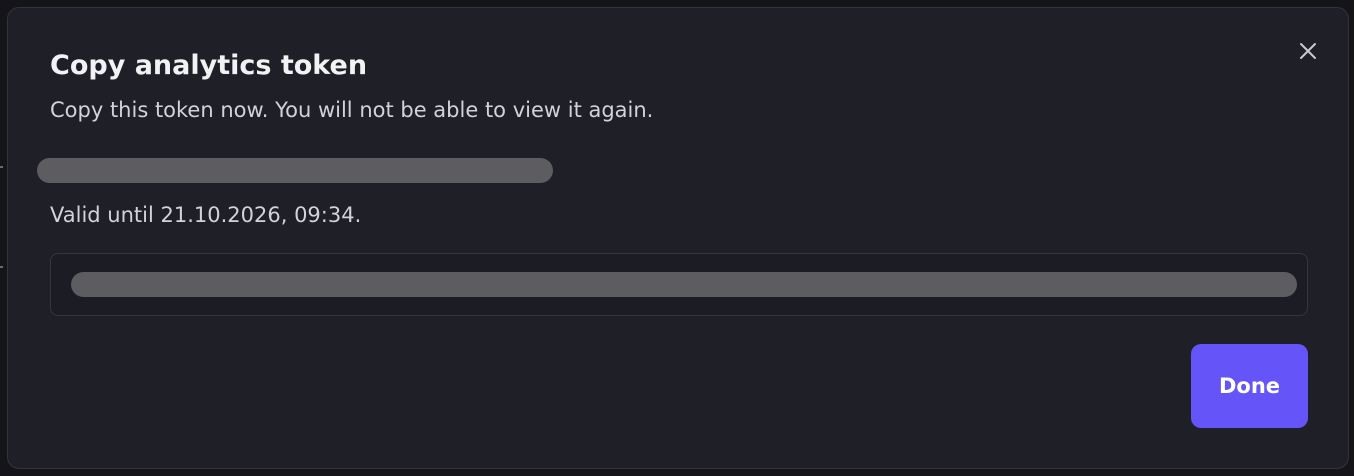  Describe the element at coordinates (1249, 386) in the screenshot. I see `done-button: Done` at that location.